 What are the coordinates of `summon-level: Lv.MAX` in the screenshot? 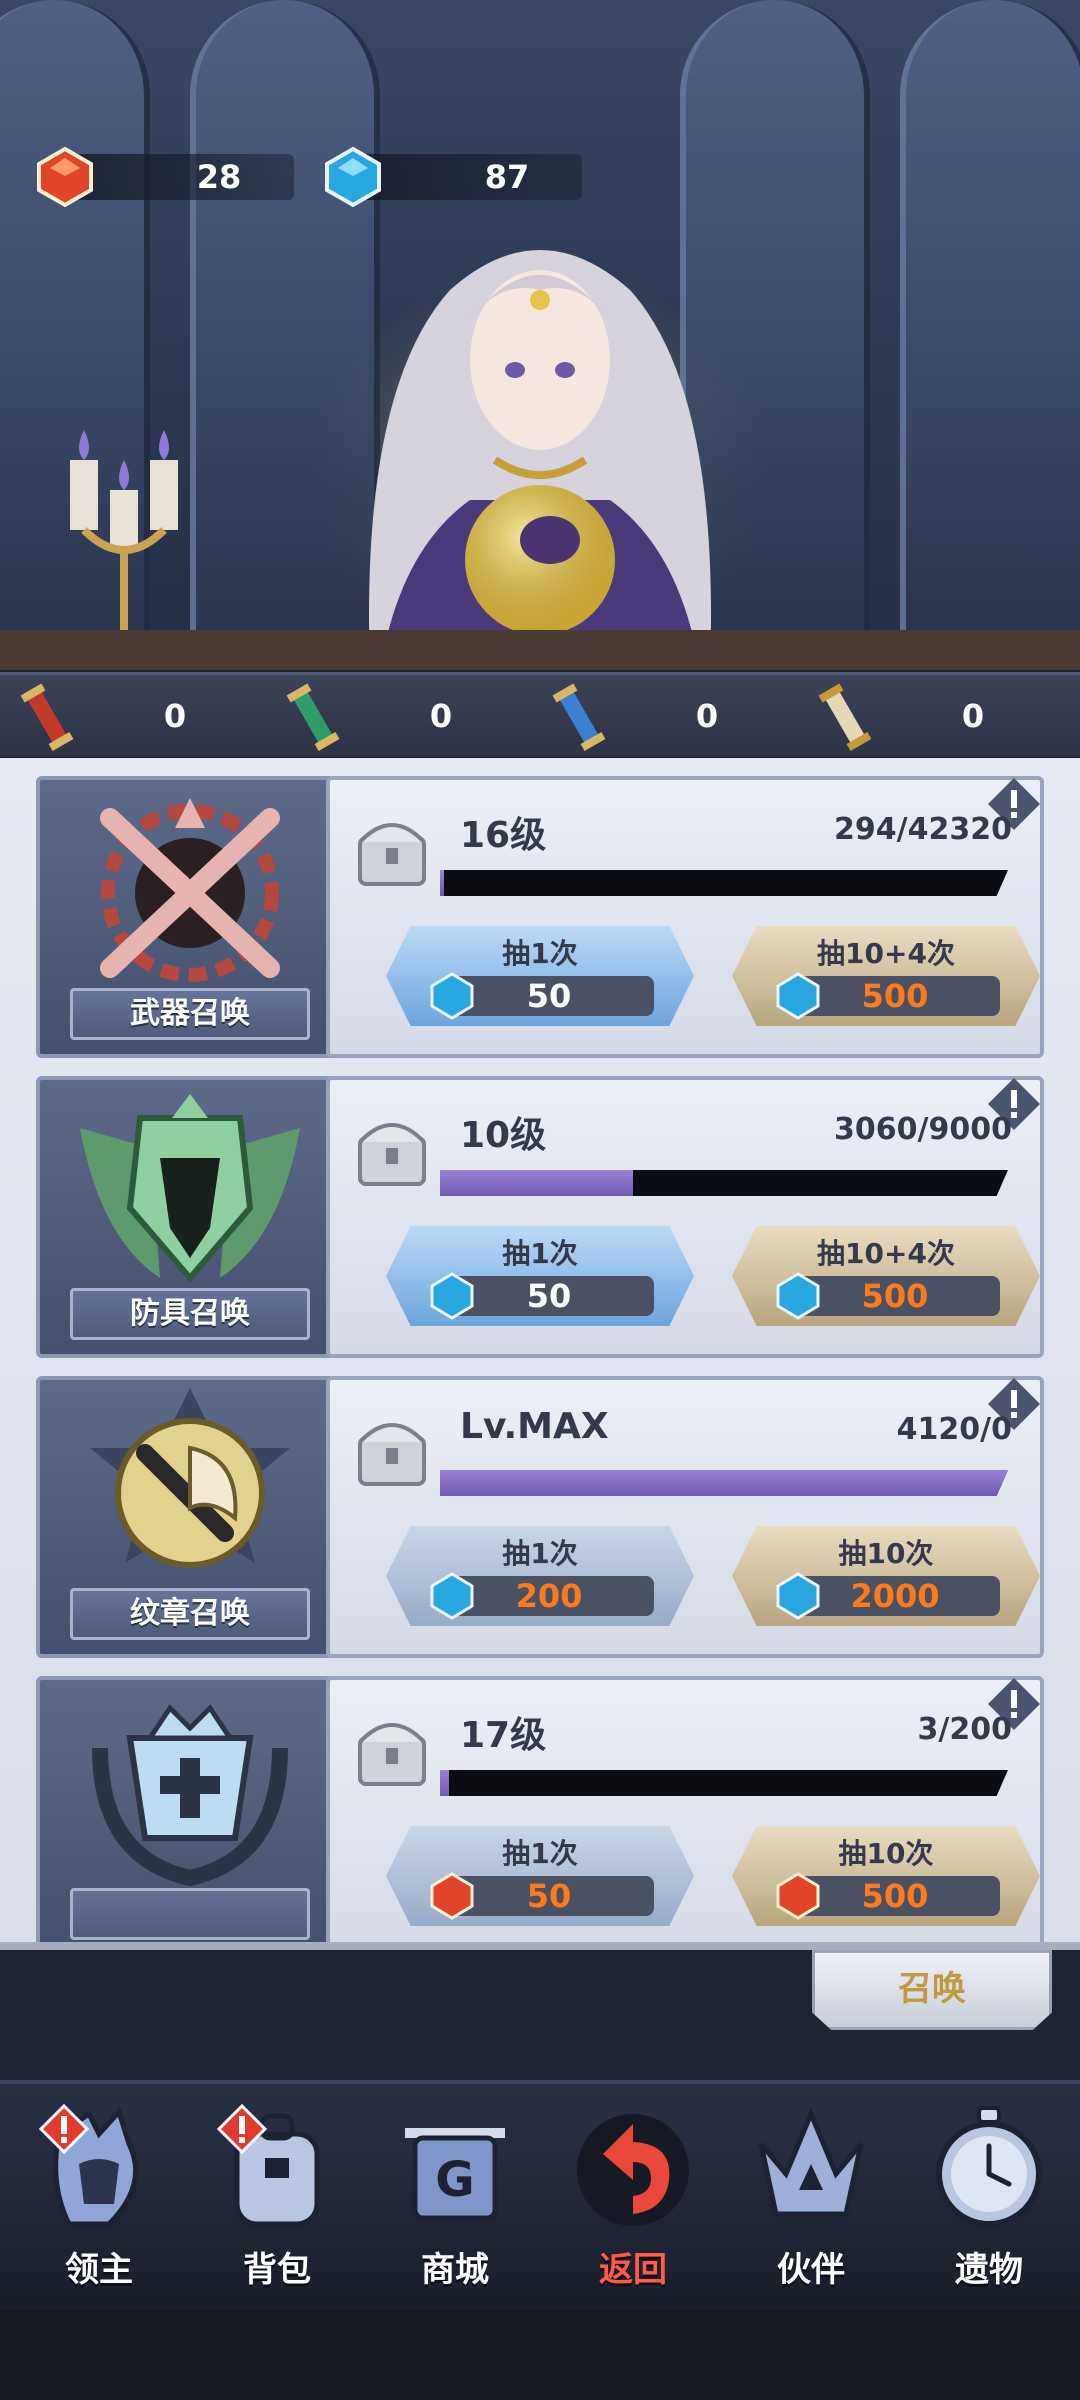 It's located at (534, 1426).